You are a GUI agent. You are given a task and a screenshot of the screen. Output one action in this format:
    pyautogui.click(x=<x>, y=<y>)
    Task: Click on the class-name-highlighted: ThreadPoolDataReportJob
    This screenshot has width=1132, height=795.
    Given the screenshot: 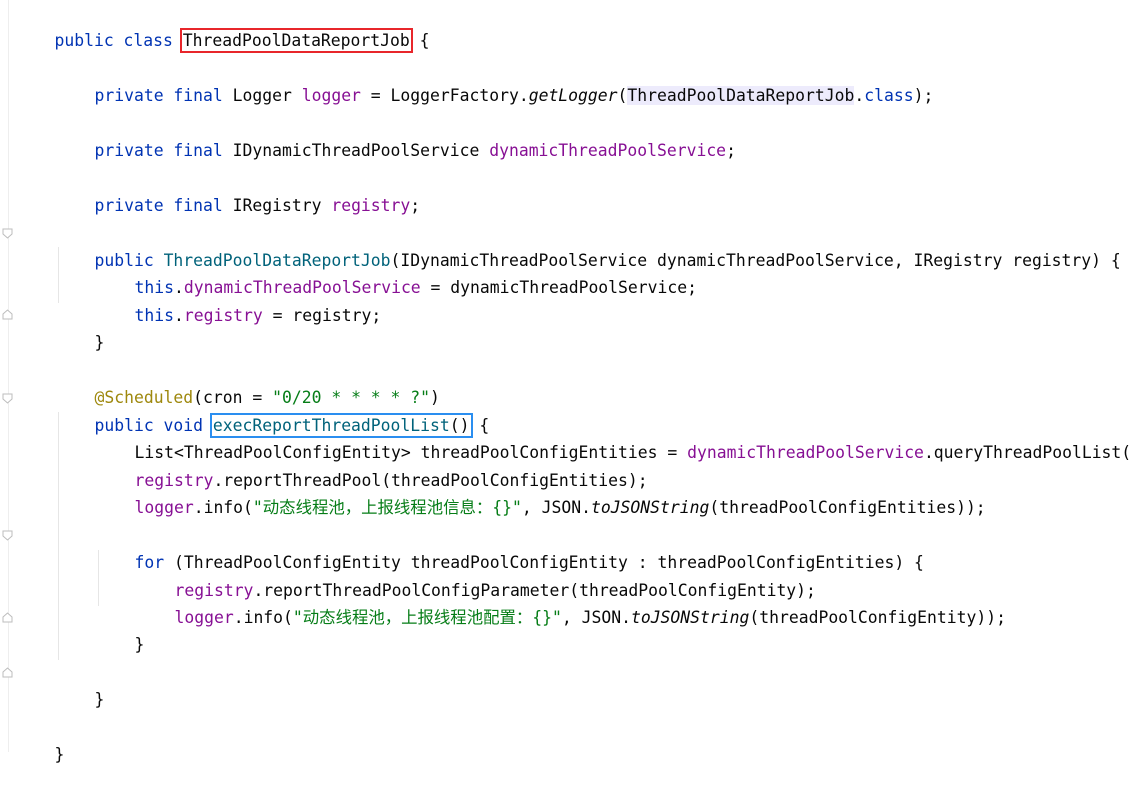 What is the action you would take?
    pyautogui.click(x=296, y=40)
    